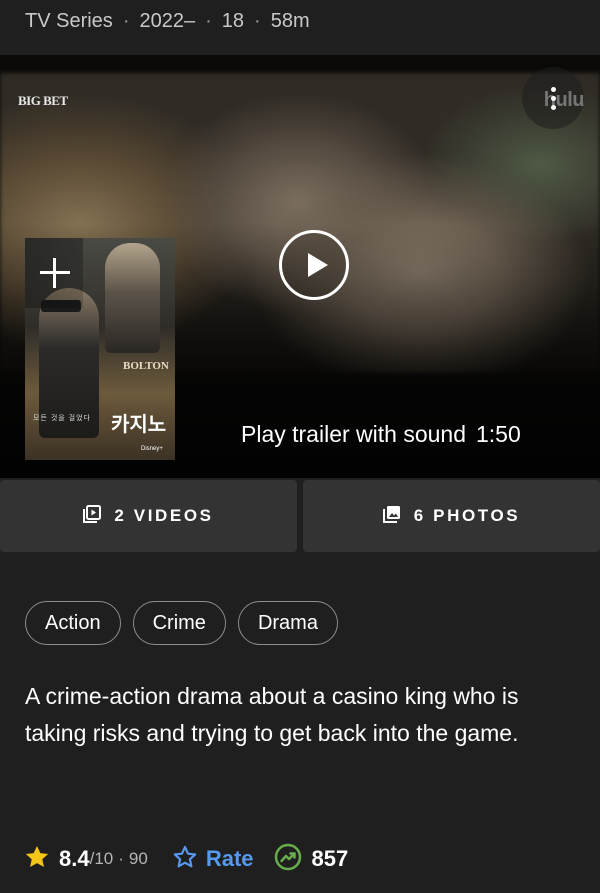 Image resolution: width=600 pixels, height=893 pixels. I want to click on photos-button: 6 PHOTOS, so click(451, 516).